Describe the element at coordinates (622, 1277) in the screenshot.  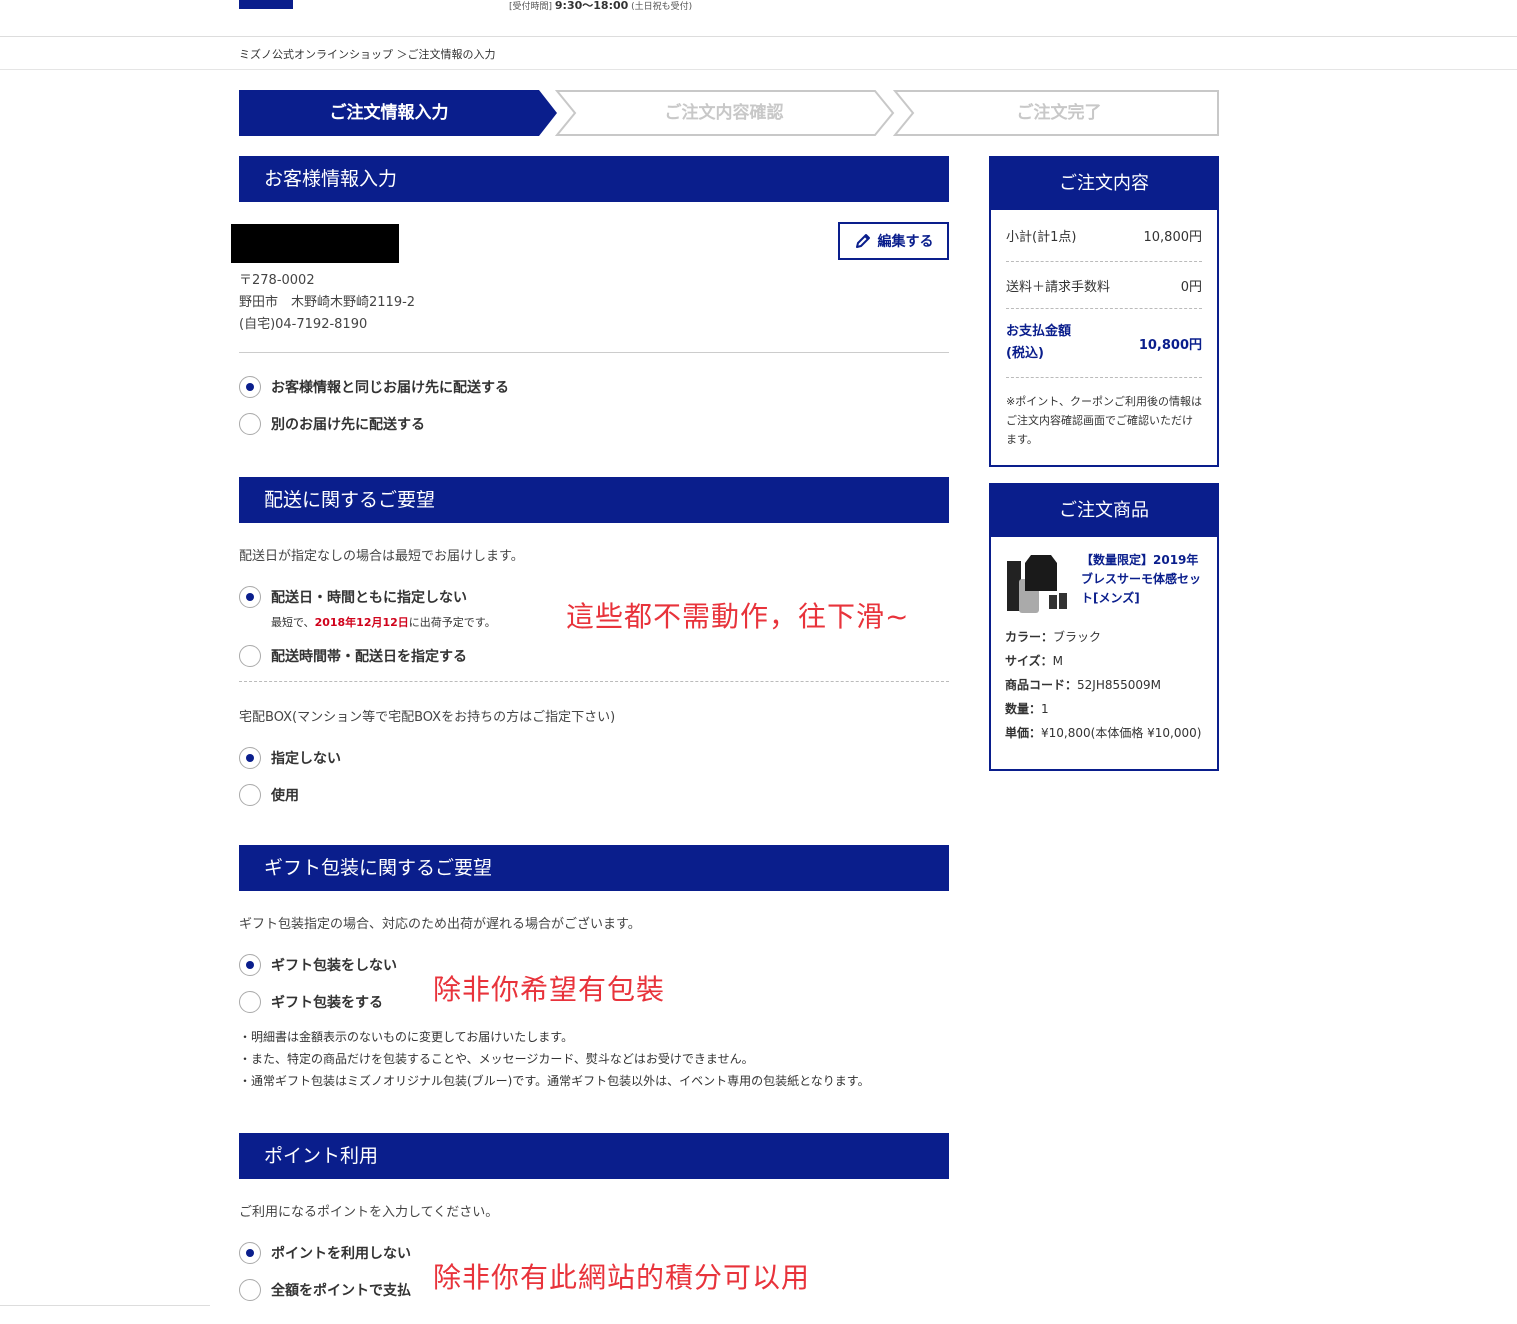
I see `annotation-points: 除非你有此網站的積分可以用` at that location.